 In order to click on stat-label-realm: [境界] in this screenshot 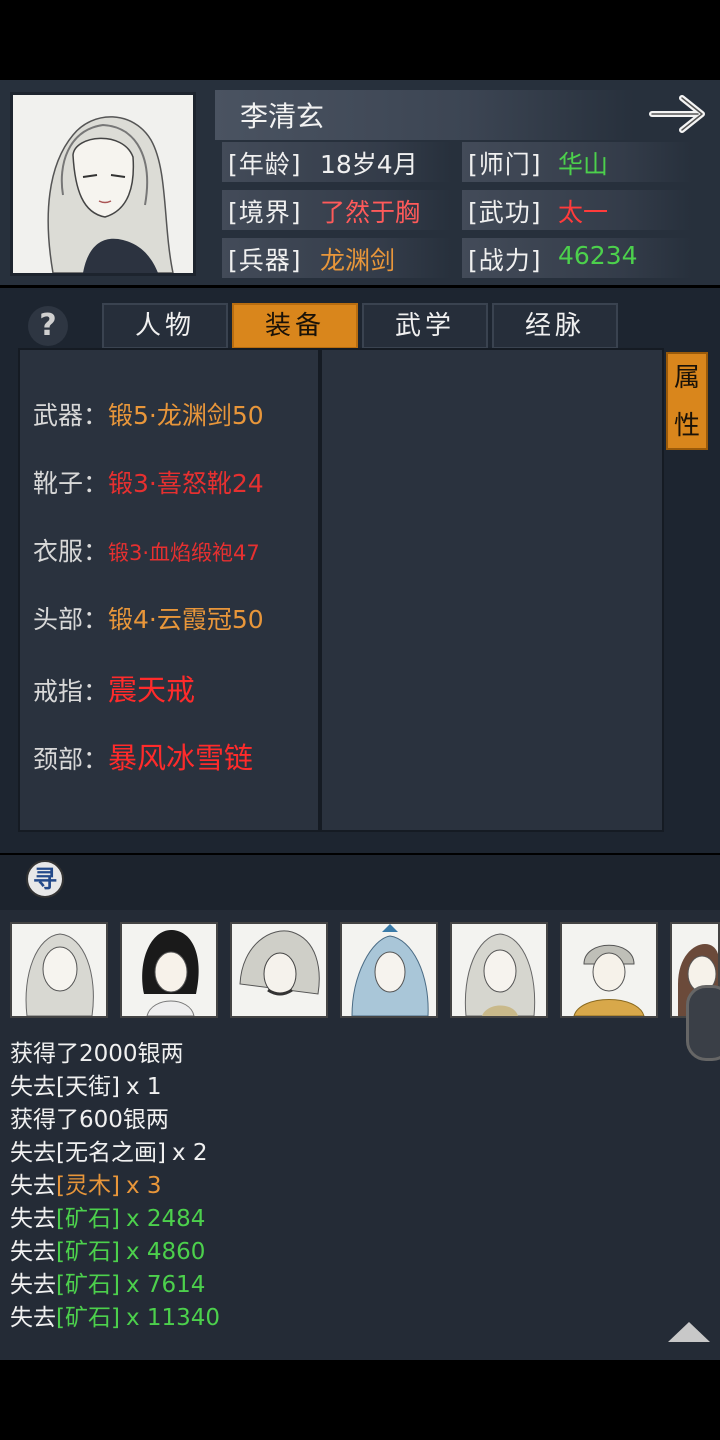, I will do `click(265, 212)`.